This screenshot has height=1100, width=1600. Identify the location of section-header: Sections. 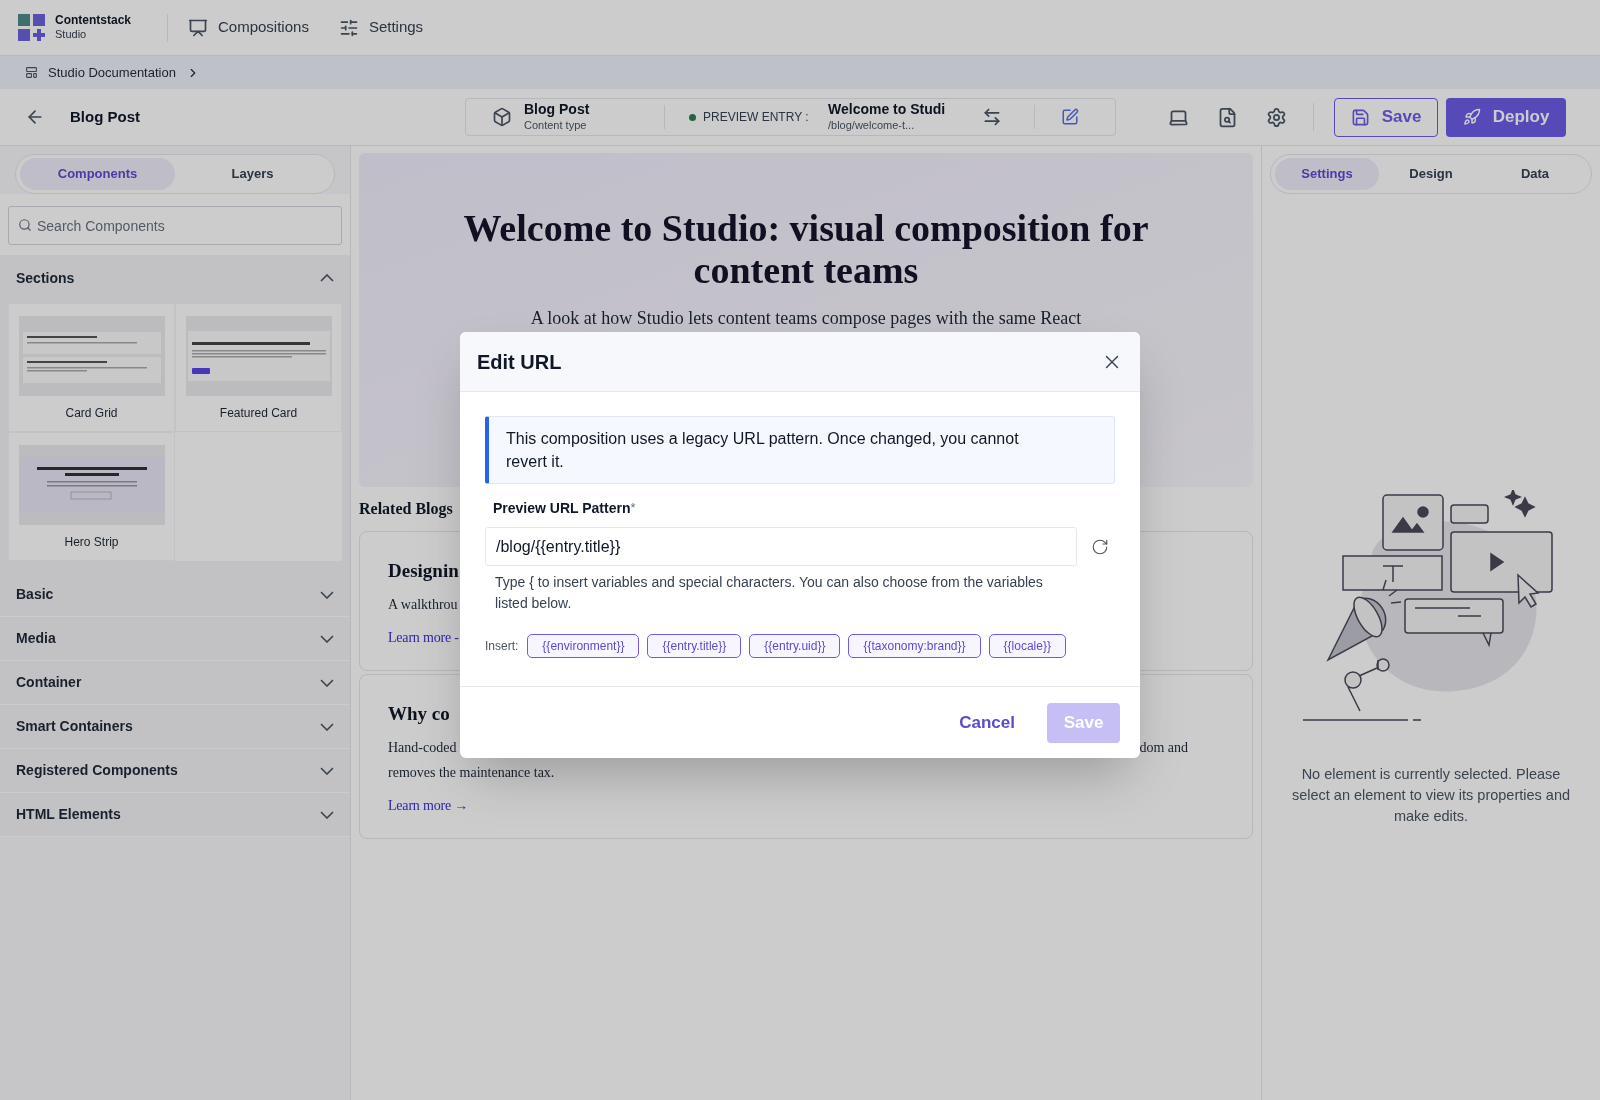
(175, 278).